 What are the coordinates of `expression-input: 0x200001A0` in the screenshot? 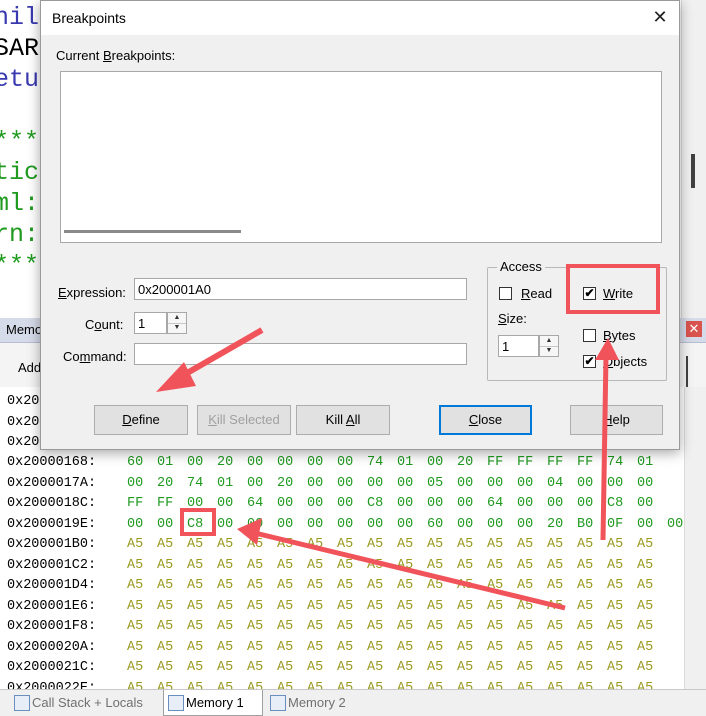 It's located at (300, 289).